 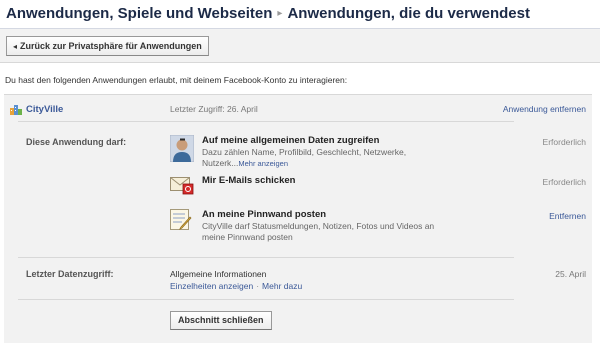 I want to click on learn-more-link: Mehr dazu, so click(x=282, y=286).